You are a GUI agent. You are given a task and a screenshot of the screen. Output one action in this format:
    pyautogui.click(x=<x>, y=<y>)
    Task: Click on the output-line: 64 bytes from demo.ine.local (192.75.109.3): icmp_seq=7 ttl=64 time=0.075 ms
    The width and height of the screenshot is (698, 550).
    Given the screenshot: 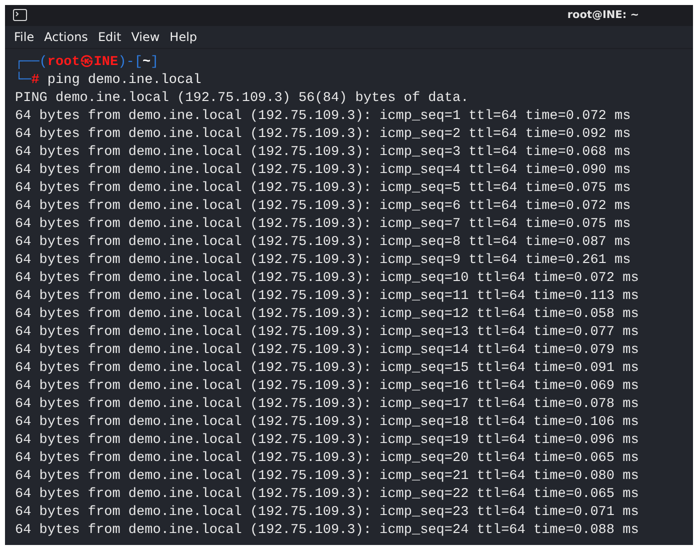 What is the action you would take?
    pyautogui.click(x=323, y=224)
    